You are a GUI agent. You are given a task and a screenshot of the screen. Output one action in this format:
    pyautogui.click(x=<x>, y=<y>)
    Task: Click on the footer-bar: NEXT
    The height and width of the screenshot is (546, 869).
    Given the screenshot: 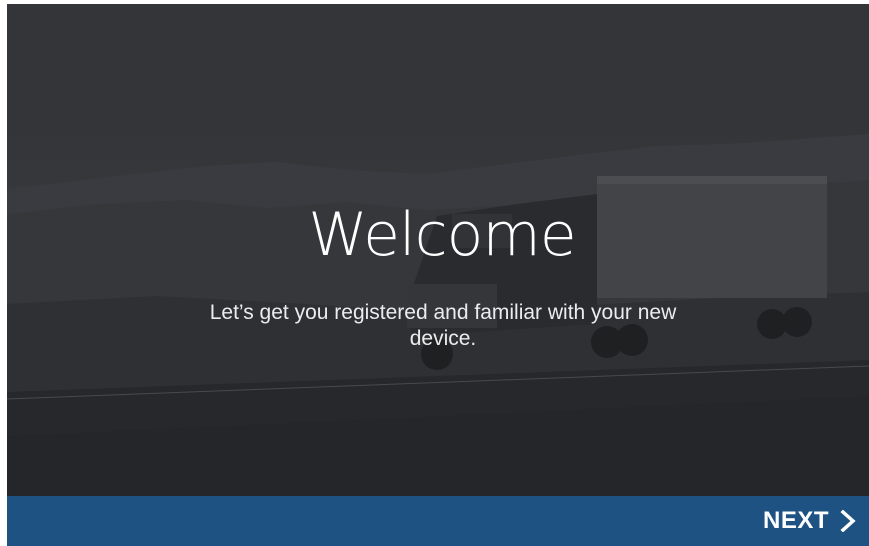 What is the action you would take?
    pyautogui.click(x=438, y=521)
    